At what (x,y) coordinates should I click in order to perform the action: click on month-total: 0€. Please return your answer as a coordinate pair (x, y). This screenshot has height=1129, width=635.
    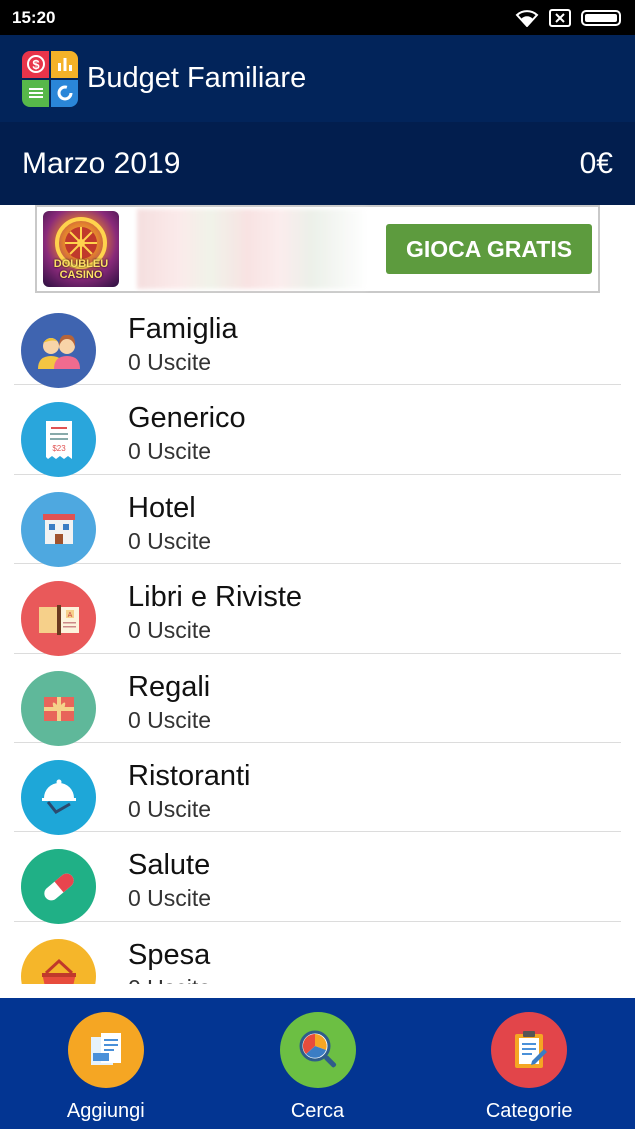
    Looking at the image, I should click on (596, 163).